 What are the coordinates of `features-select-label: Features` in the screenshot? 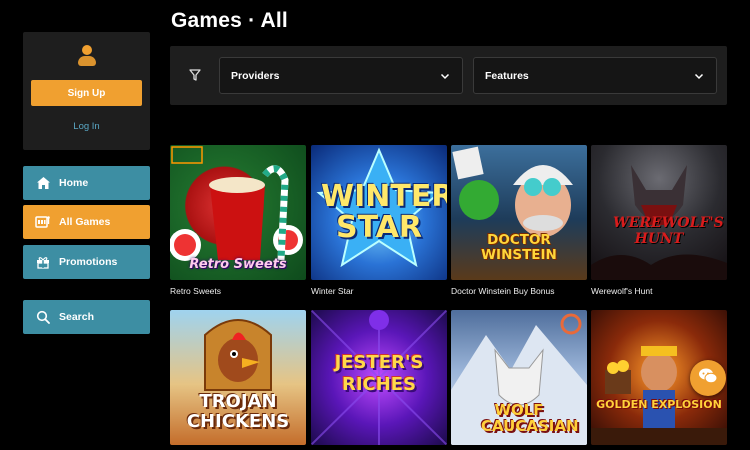 It's located at (507, 75).